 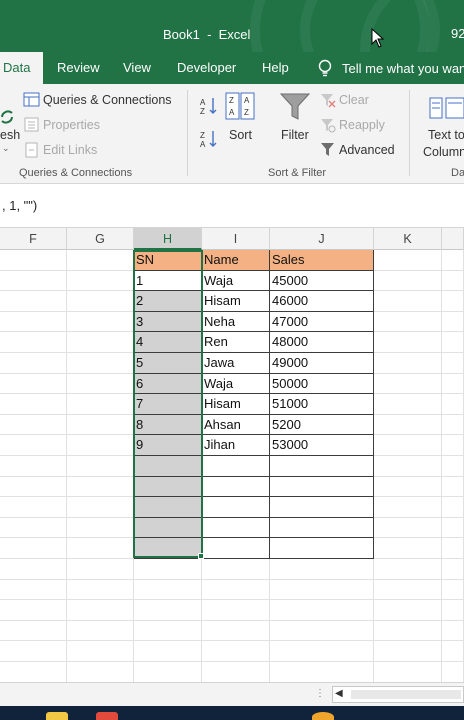 I want to click on refresh-icon, so click(x=7, y=117).